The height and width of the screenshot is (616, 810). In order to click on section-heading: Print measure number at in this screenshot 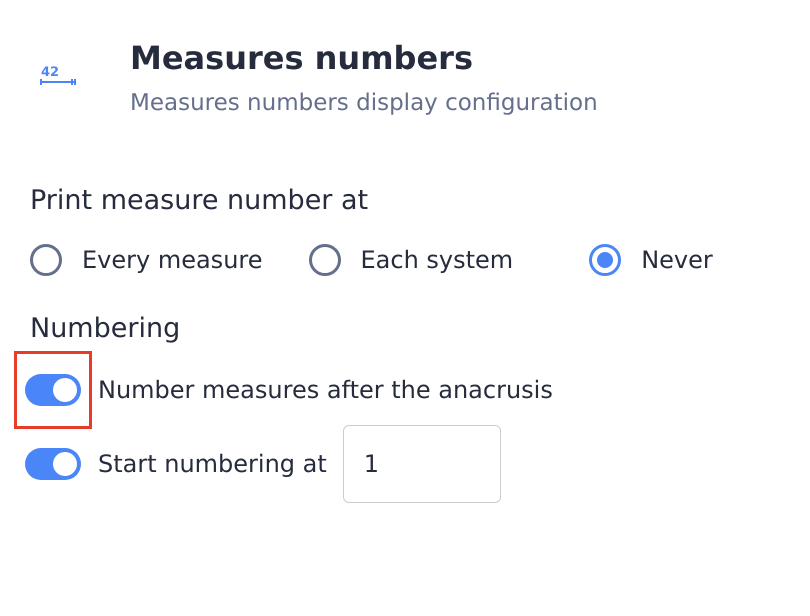, I will do `click(200, 201)`.